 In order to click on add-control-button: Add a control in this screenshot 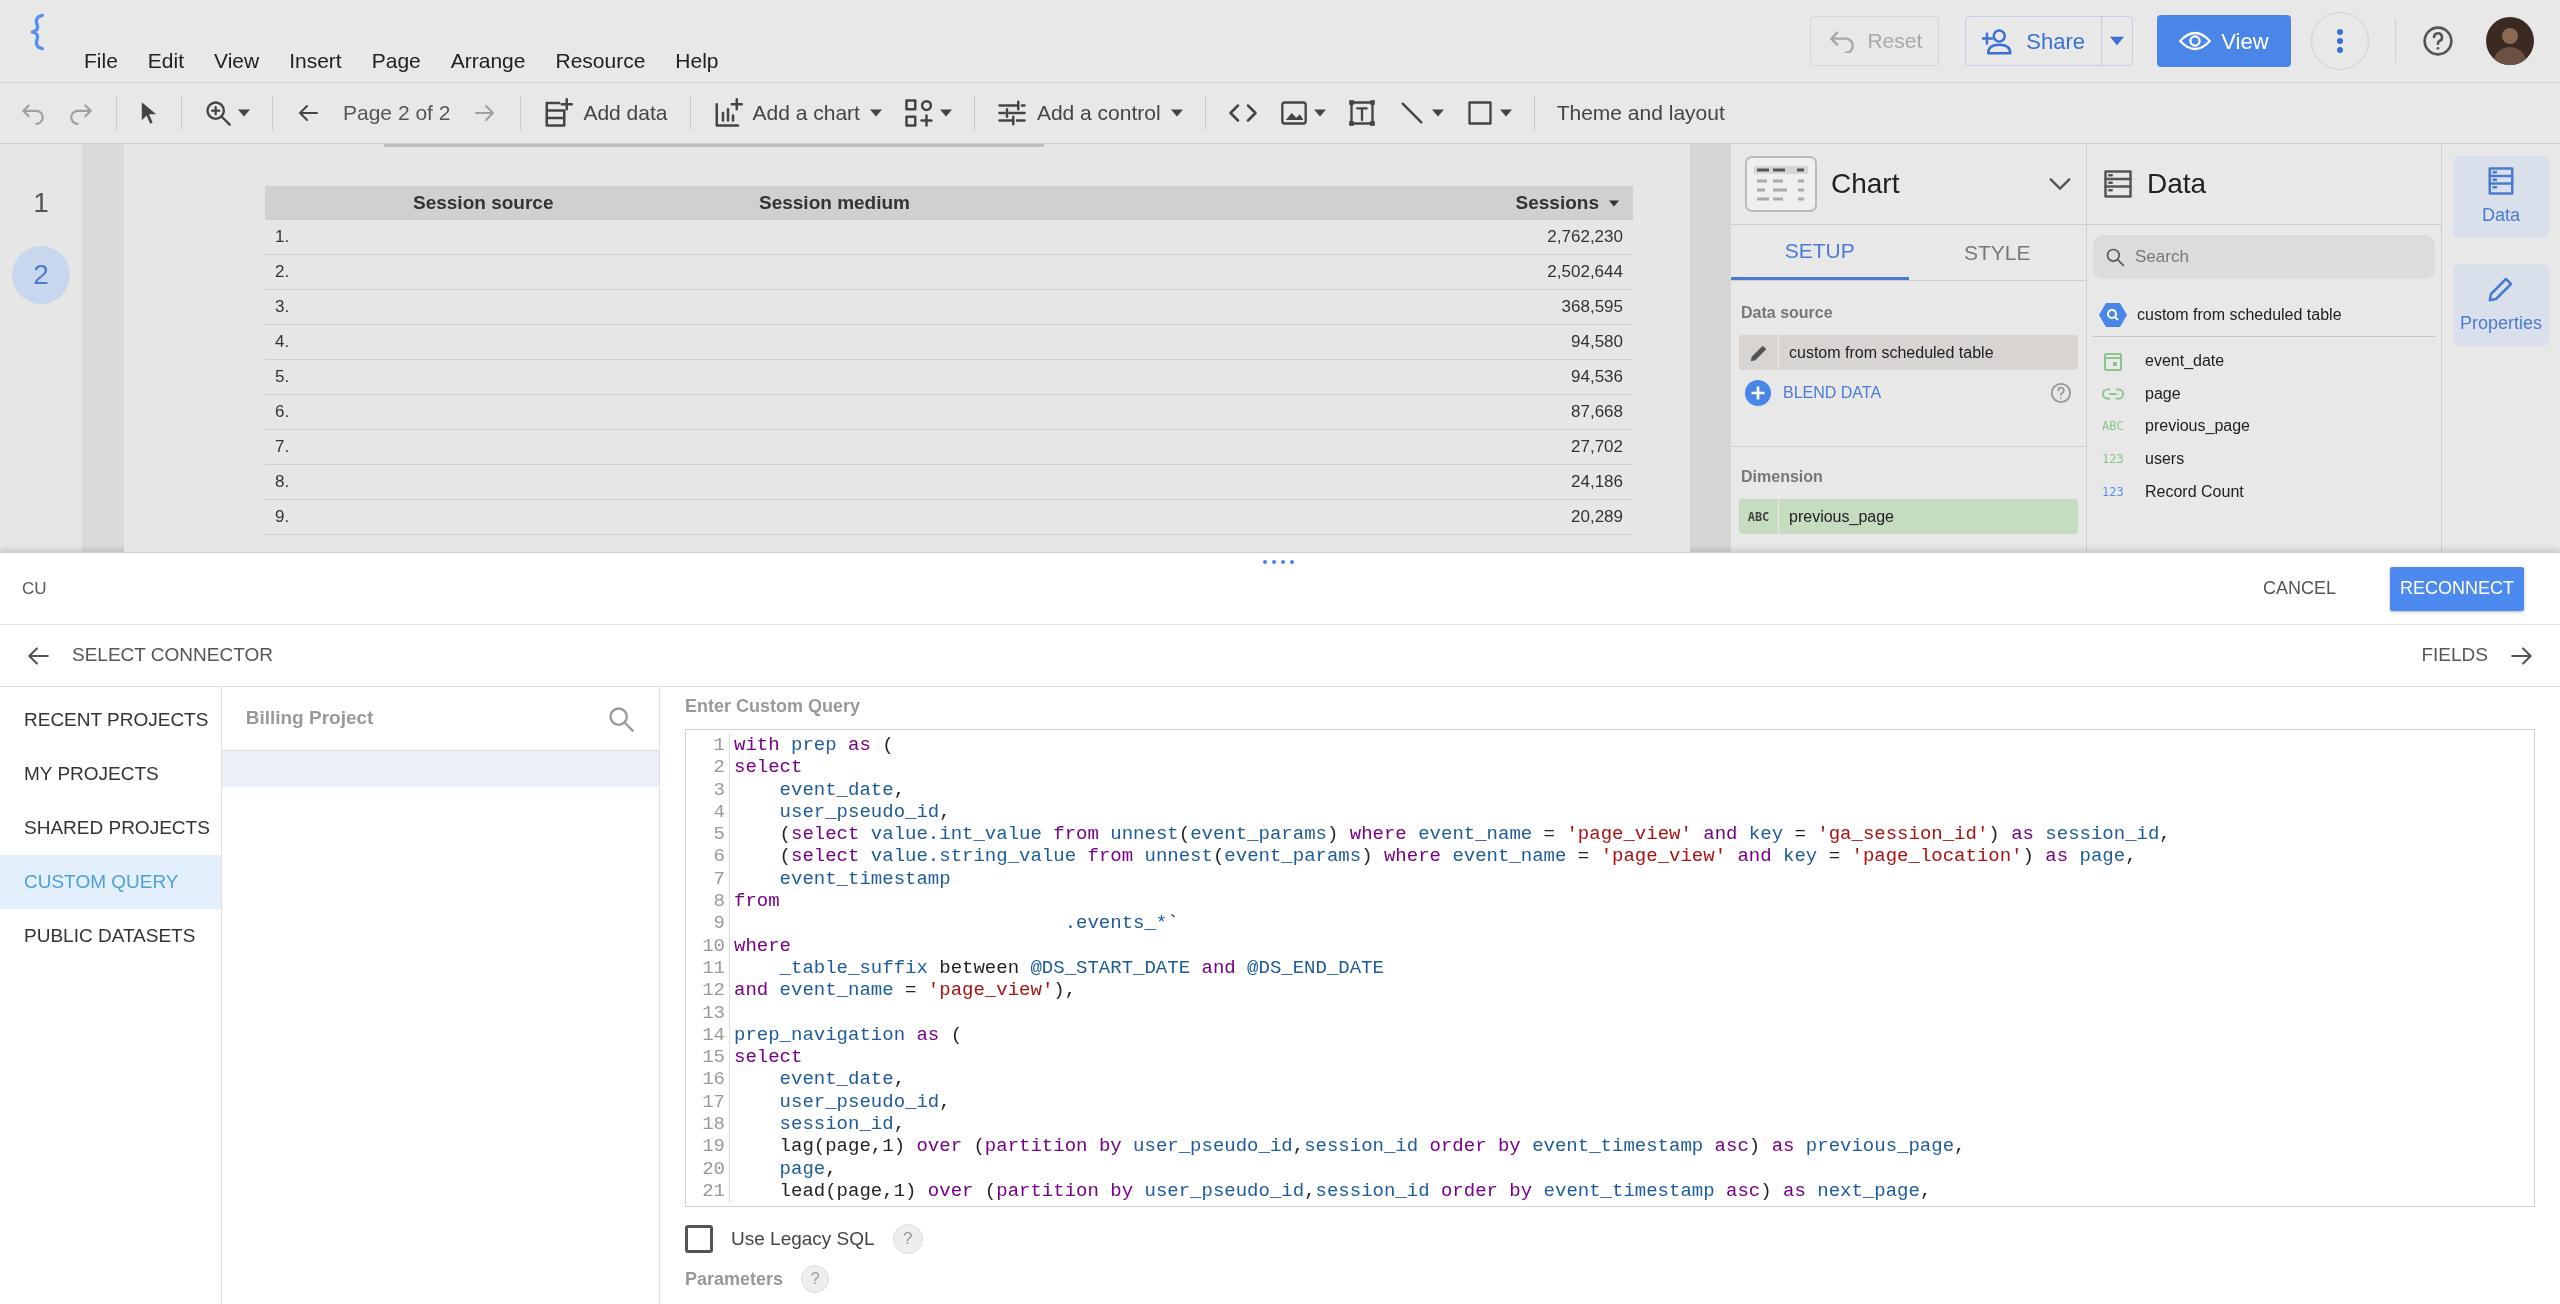, I will do `click(1089, 113)`.